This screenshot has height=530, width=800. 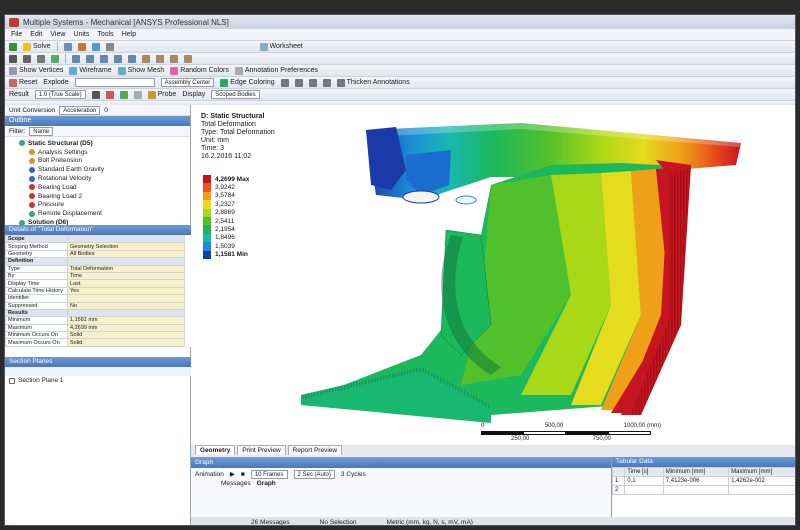 I want to click on tabular-column-header: Time [s], so click(x=644, y=472).